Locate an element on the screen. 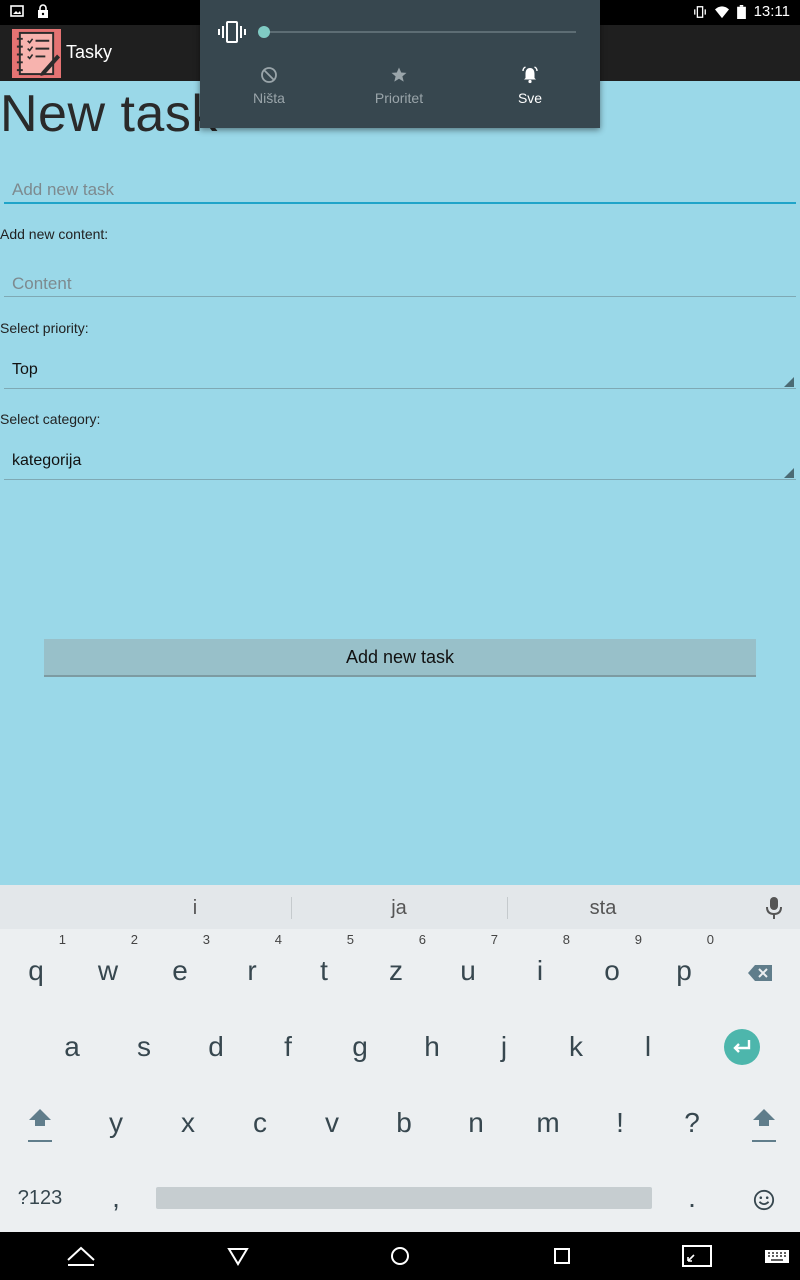 The image size is (800, 1280). recents-icon is located at coordinates (562, 1256).